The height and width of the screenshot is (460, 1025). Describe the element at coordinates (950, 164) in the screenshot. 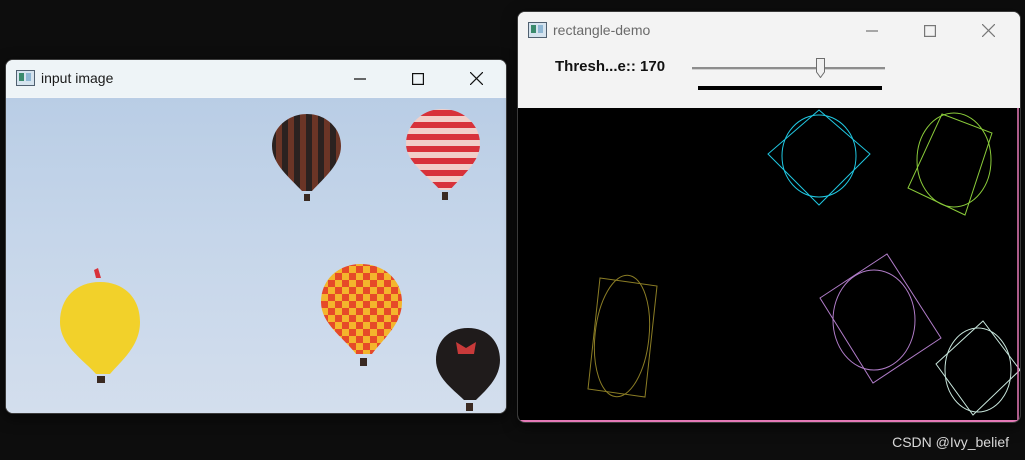

I see `contour-green` at that location.